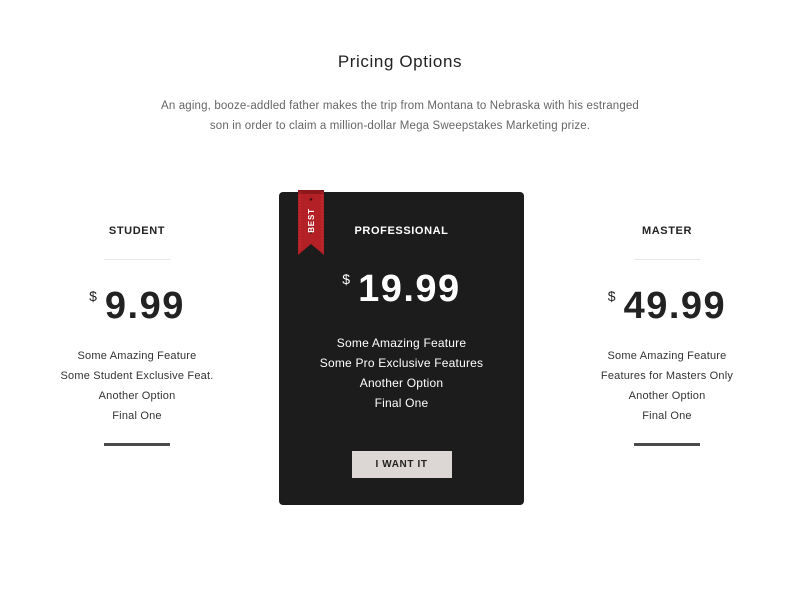 Image resolution: width=800 pixels, height=600 pixels. What do you see at coordinates (400, 61) in the screenshot?
I see `page-title: Pricing Options` at bounding box center [400, 61].